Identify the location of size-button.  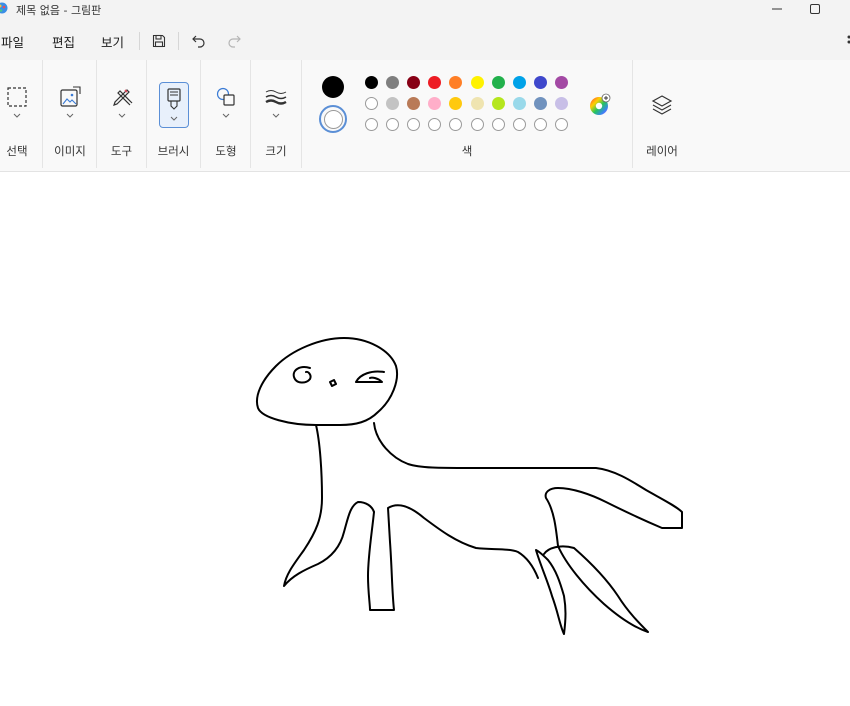
(276, 97).